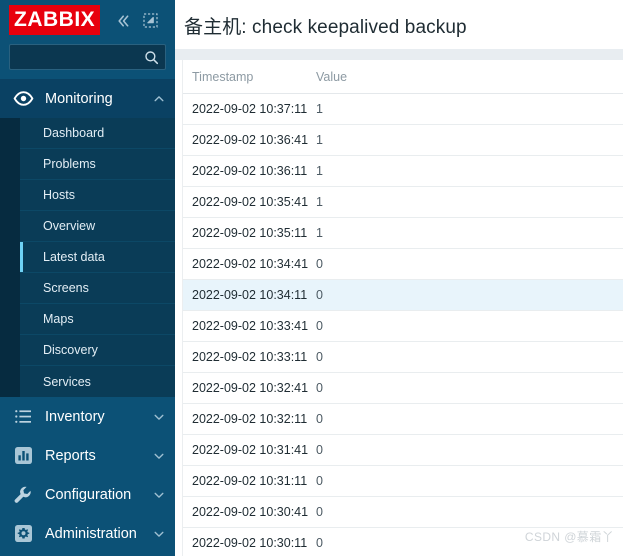 Image resolution: width=623 pixels, height=556 pixels. What do you see at coordinates (97, 319) in the screenshot?
I see `sidebar-item-maps: Maps` at bounding box center [97, 319].